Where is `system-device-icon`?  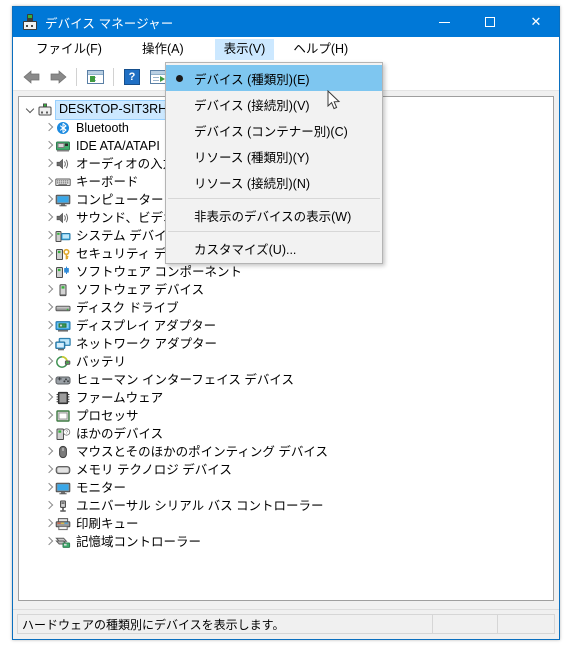 system-device-icon is located at coordinates (63, 236).